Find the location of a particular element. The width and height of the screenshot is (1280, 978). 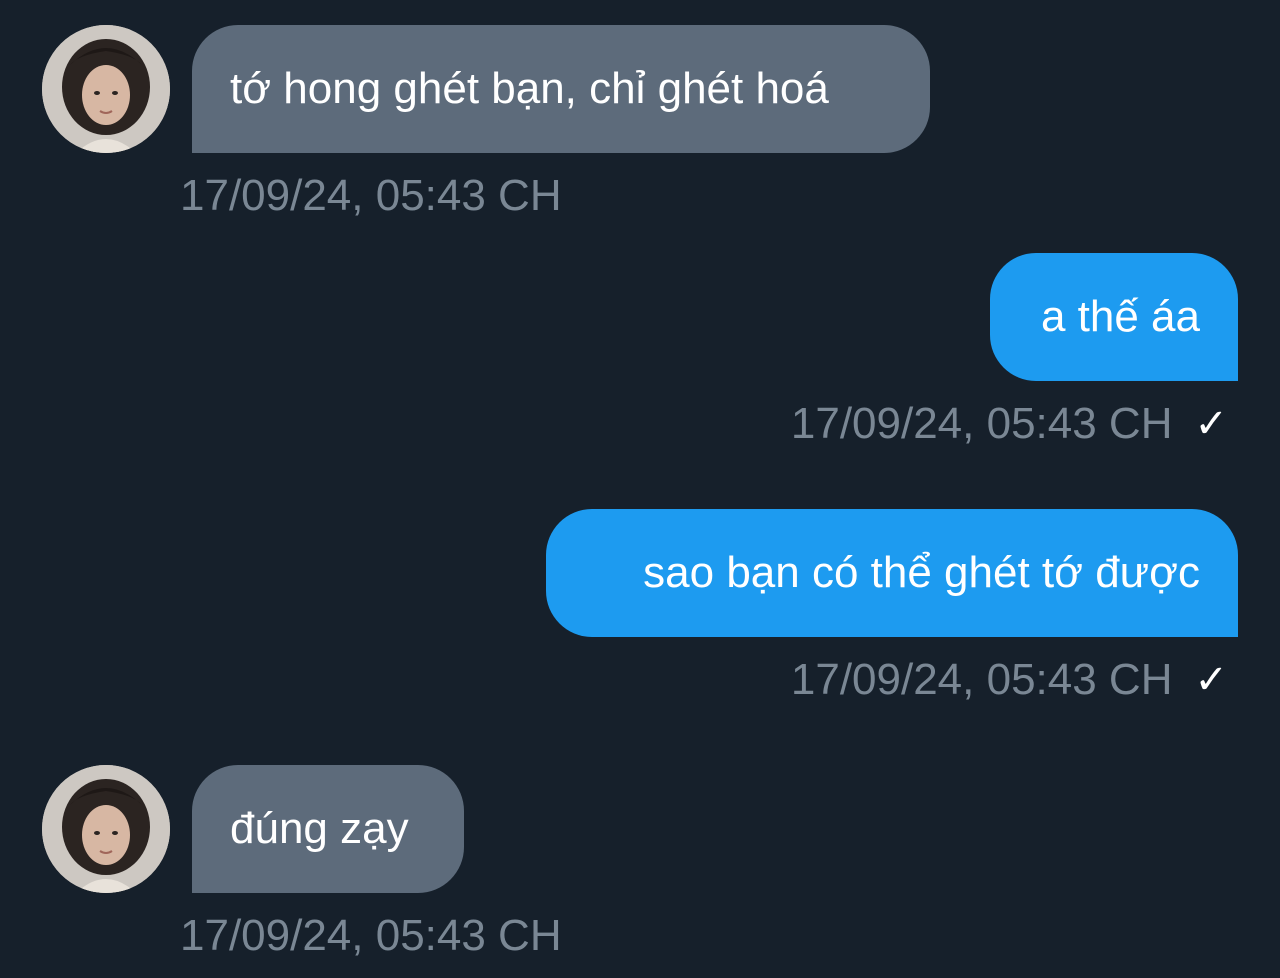

message-text: sao bạn có thể ghét tớ được is located at coordinates (921, 572).